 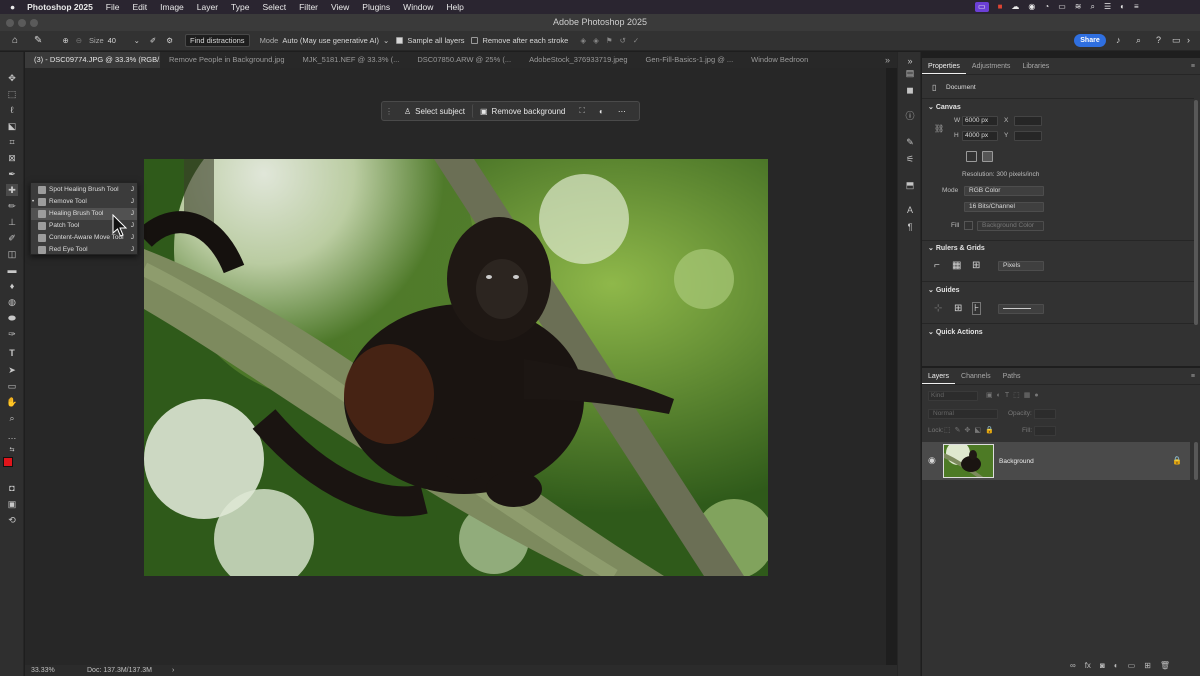 What do you see at coordinates (34, 23) in the screenshot?
I see `zoom-window-button` at bounding box center [34, 23].